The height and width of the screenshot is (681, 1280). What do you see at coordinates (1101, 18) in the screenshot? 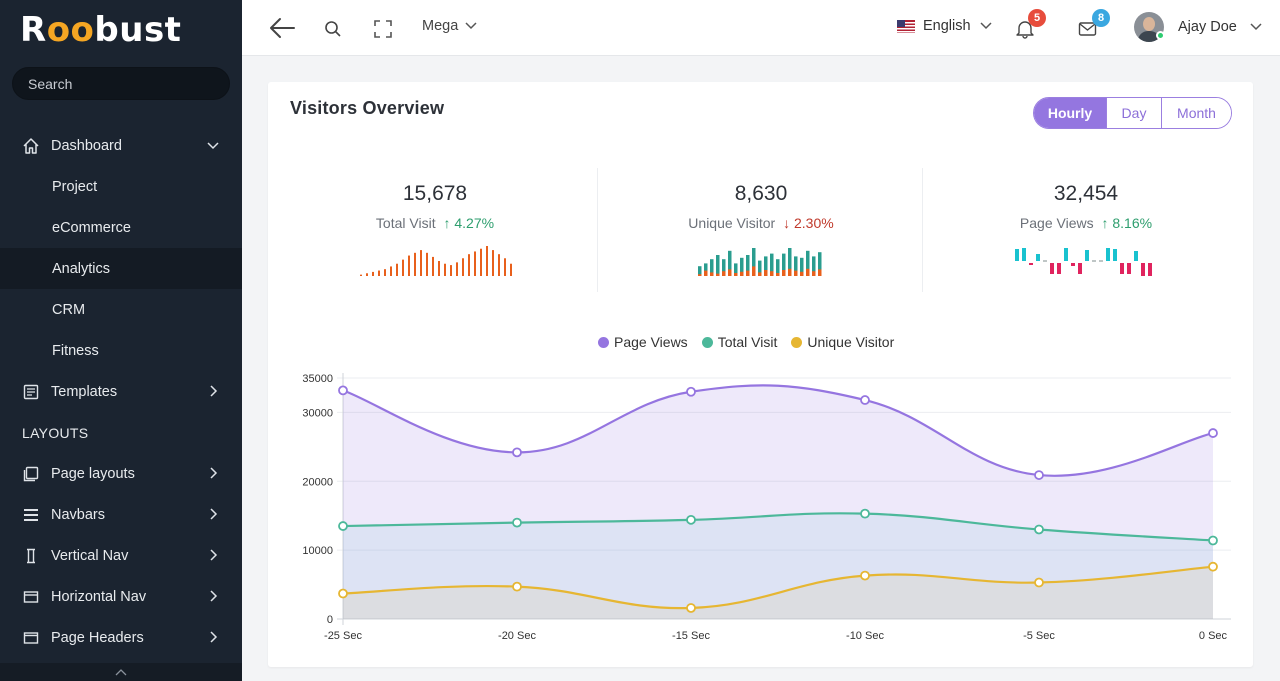
I see `messages-badge: 8` at bounding box center [1101, 18].